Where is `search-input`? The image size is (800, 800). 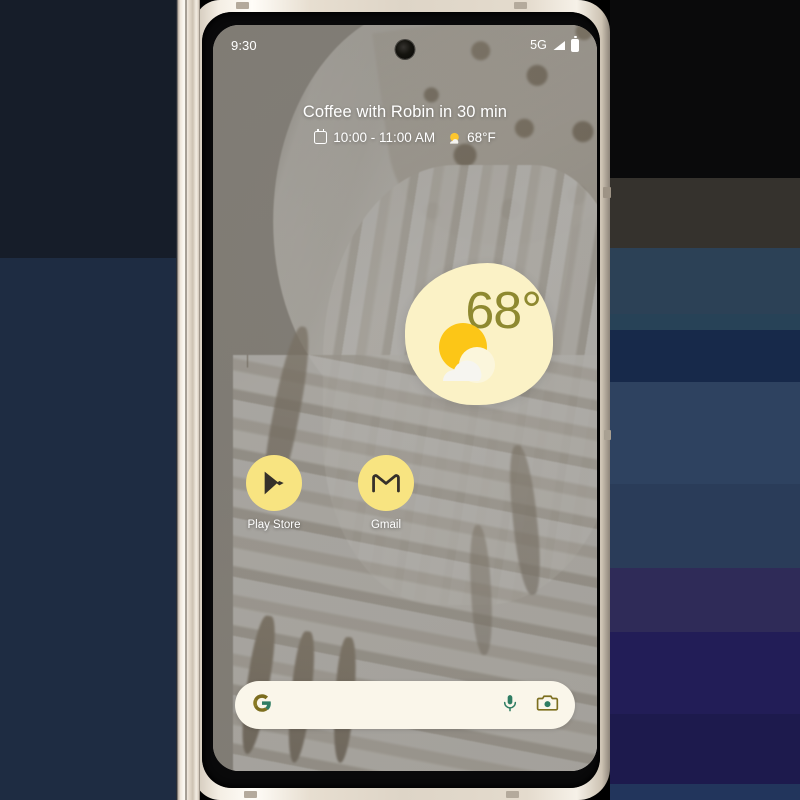 search-input is located at coordinates (391, 705).